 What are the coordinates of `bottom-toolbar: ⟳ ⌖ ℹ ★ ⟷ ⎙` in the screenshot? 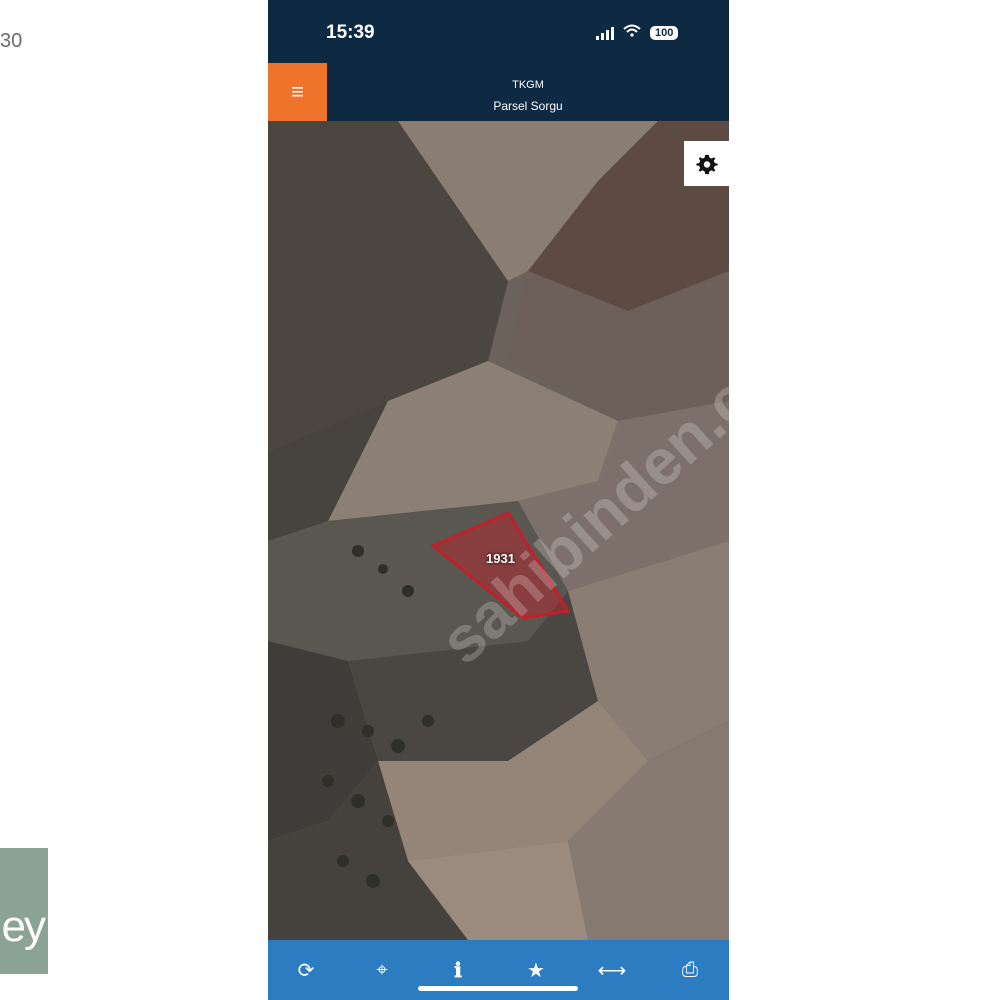 It's located at (498, 970).